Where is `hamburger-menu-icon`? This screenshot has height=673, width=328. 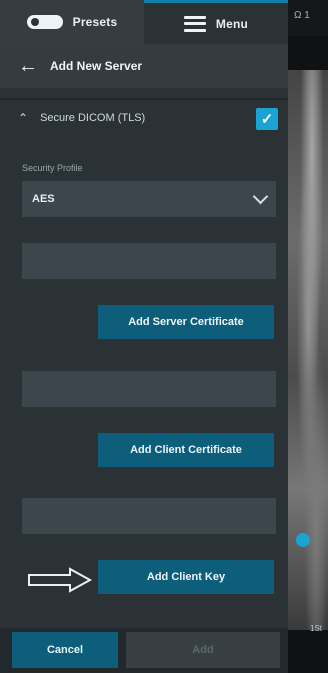 hamburger-menu-icon is located at coordinates (194, 23).